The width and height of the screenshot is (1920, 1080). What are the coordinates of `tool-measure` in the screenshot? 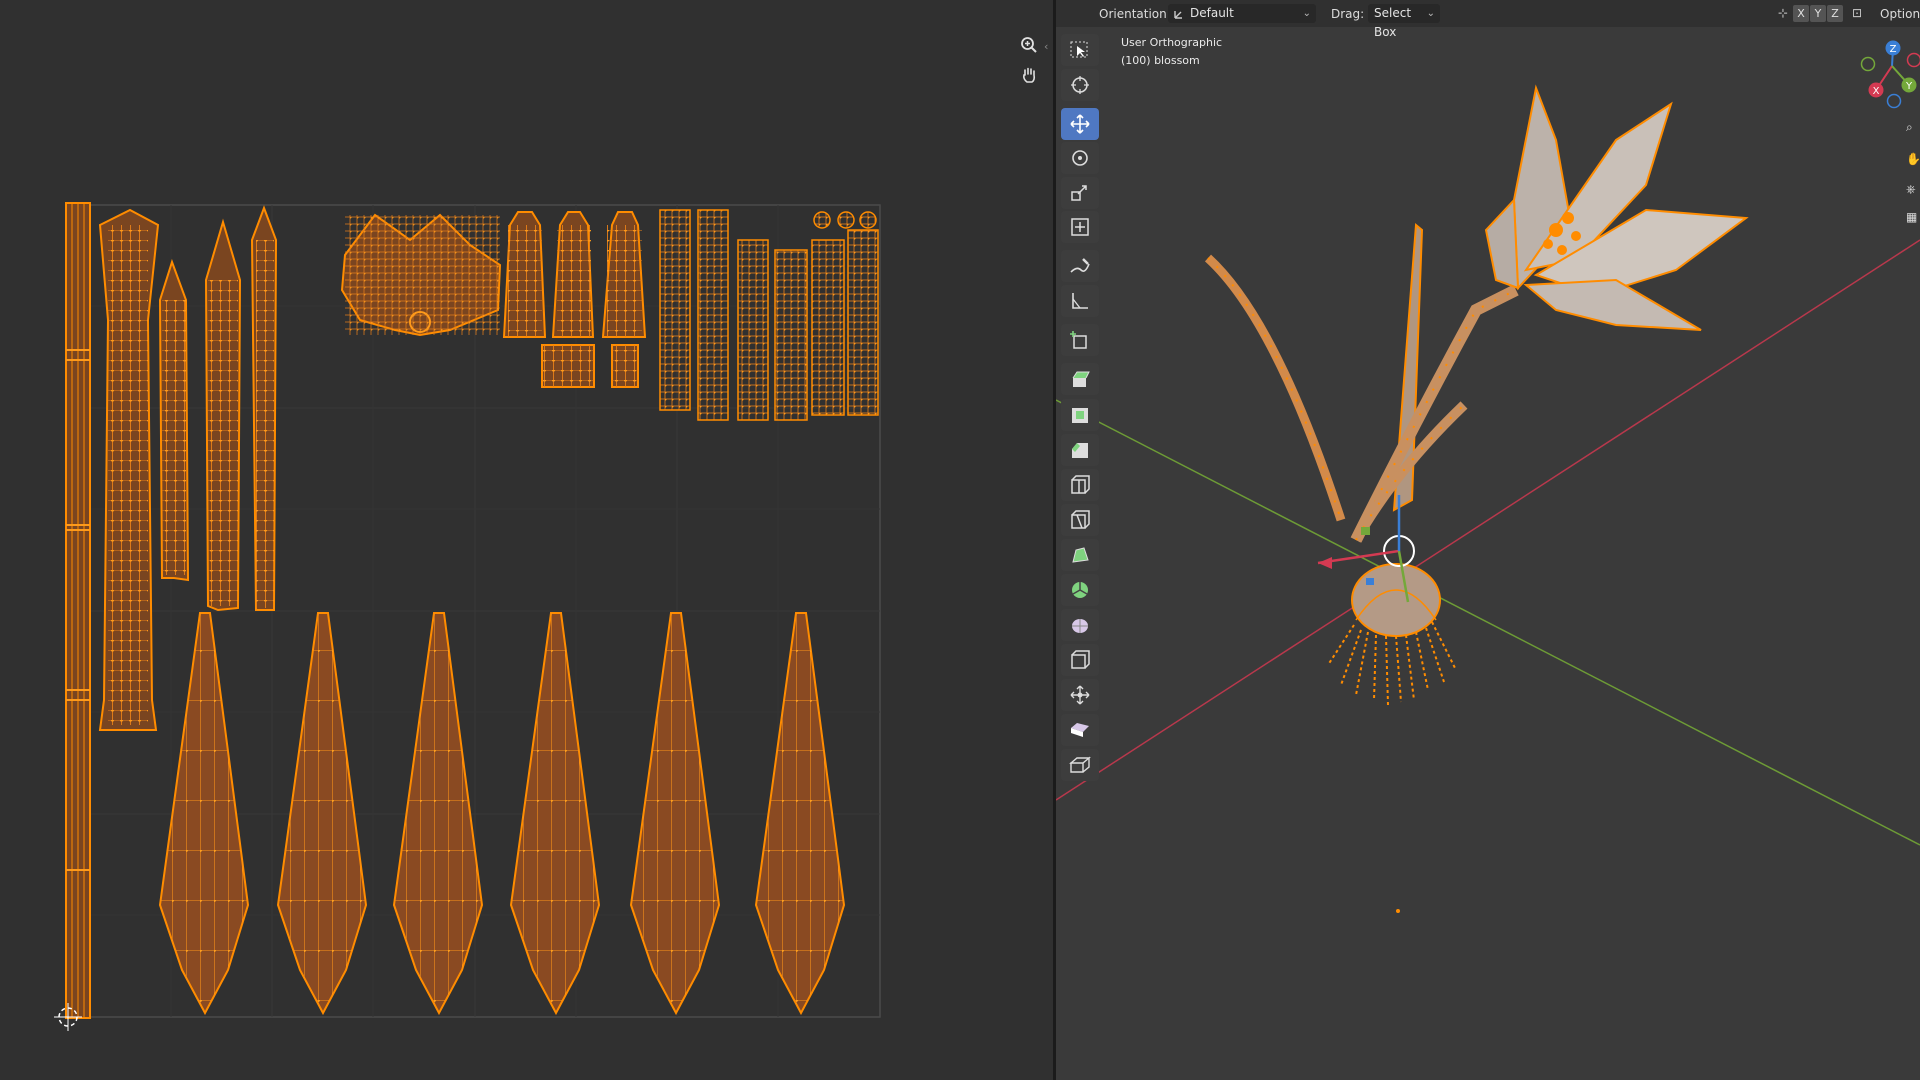 It's located at (1080, 301).